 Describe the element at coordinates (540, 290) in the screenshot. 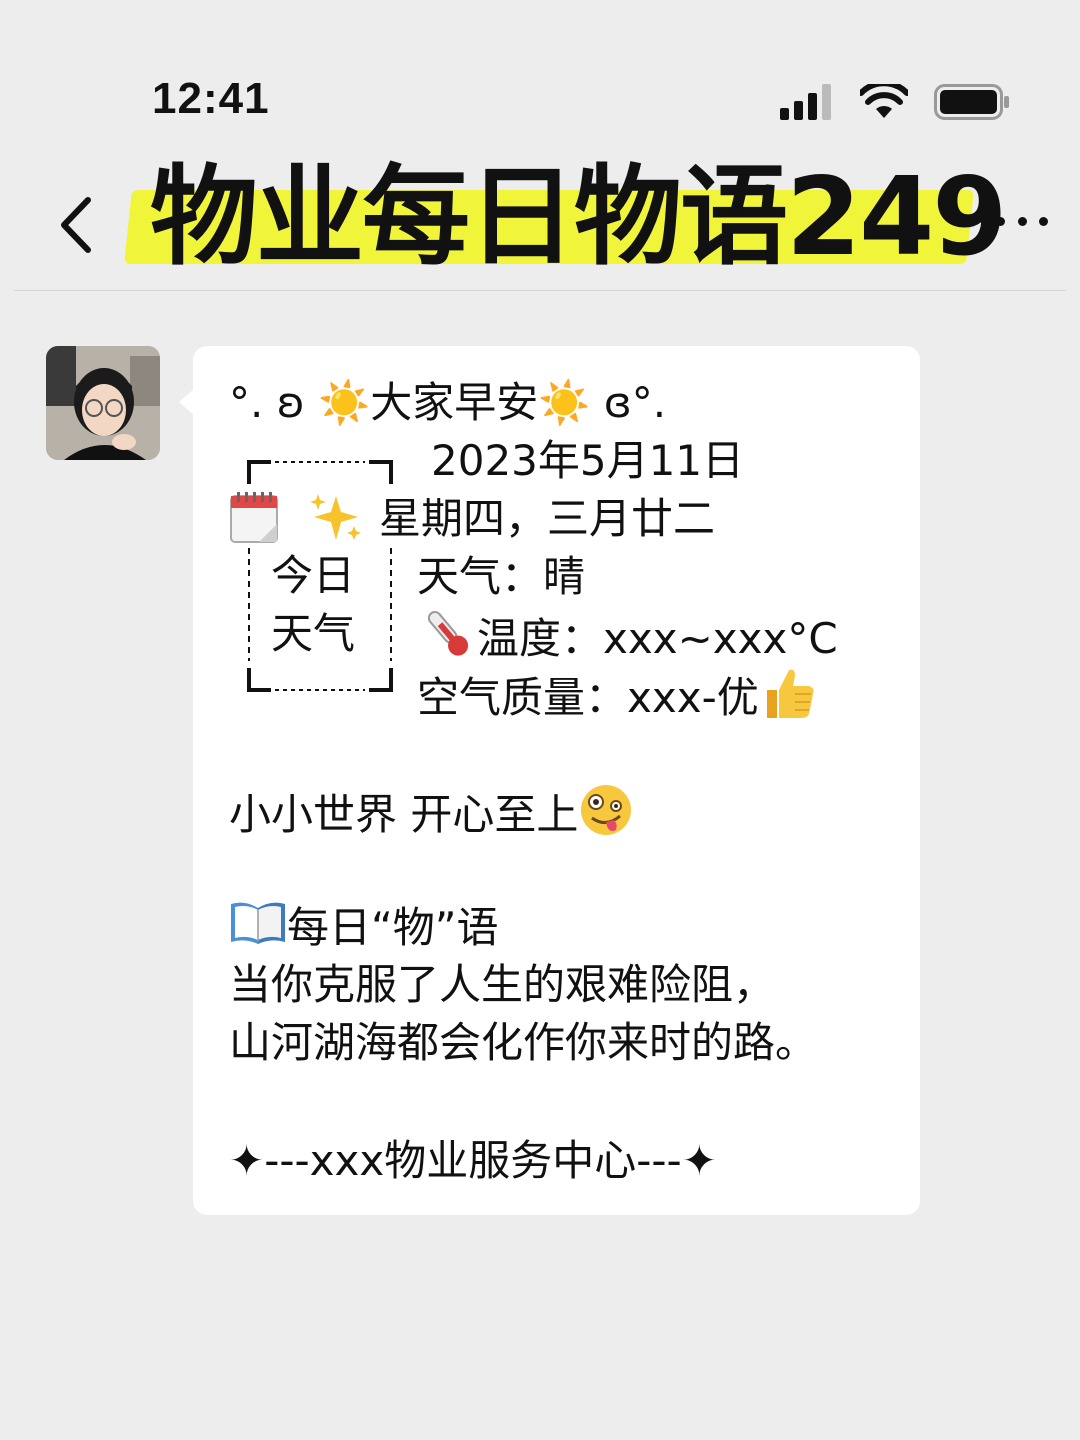

I see `header-divider` at that location.